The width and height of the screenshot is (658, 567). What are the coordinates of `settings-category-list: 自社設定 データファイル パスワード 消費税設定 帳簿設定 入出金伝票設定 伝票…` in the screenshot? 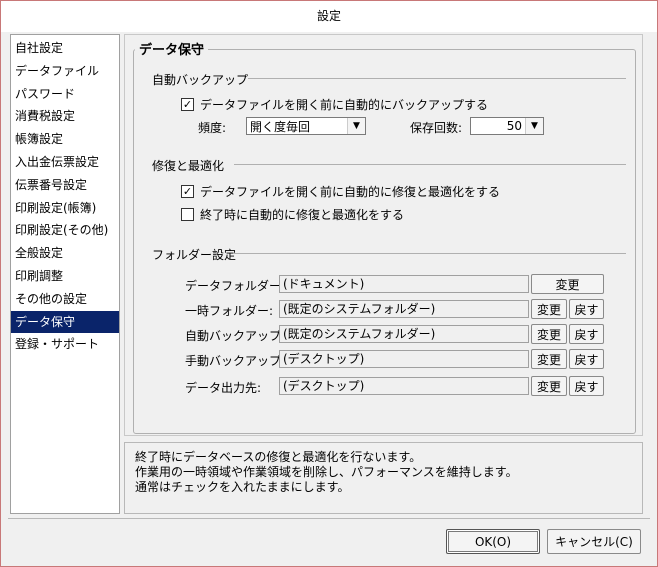 It's located at (65, 274).